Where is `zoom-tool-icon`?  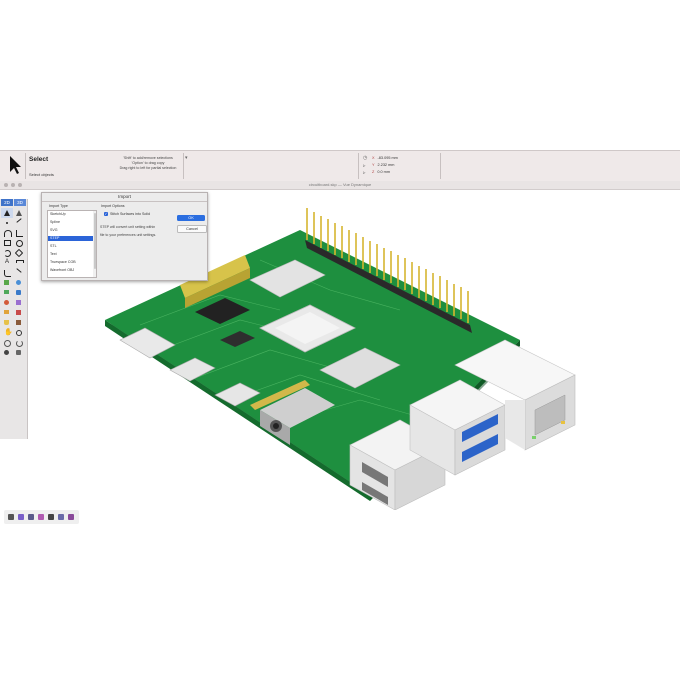 zoom-tool-icon is located at coordinates (19, 333).